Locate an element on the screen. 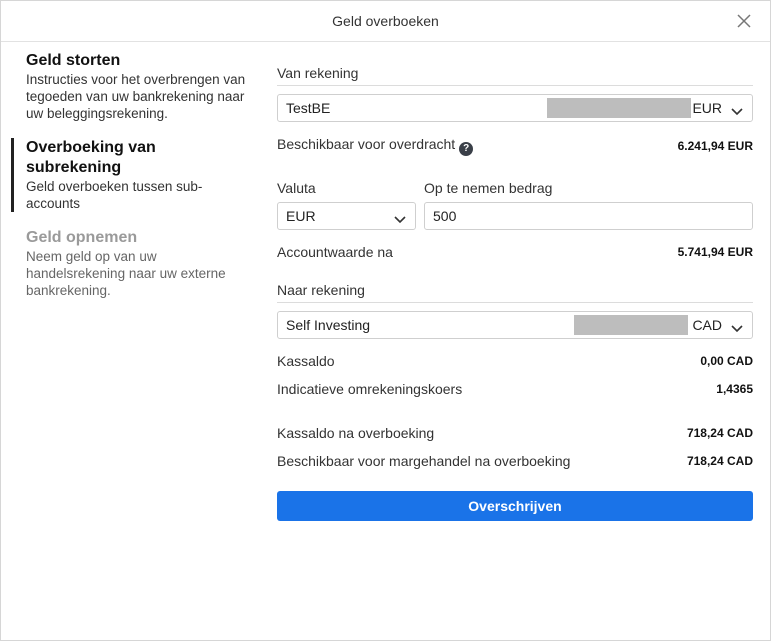 The image size is (771, 641). help-icon: ? is located at coordinates (466, 149).